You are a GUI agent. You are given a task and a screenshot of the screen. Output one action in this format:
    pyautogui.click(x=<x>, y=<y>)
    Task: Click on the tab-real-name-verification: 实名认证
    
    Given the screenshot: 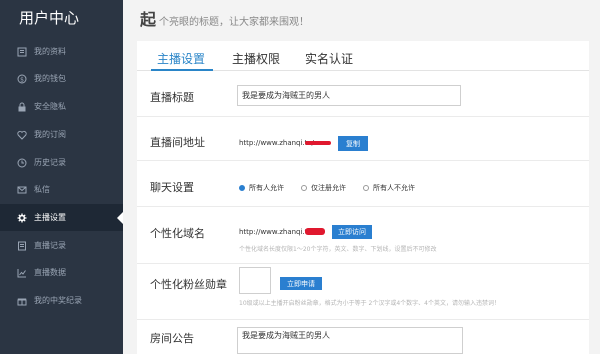 What is the action you would take?
    pyautogui.click(x=329, y=58)
    